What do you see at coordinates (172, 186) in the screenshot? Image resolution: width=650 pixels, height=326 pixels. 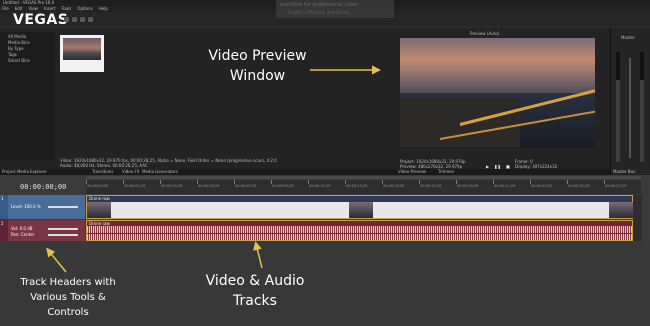 I see `ruler-label: 00:00:03;29` at bounding box center [172, 186].